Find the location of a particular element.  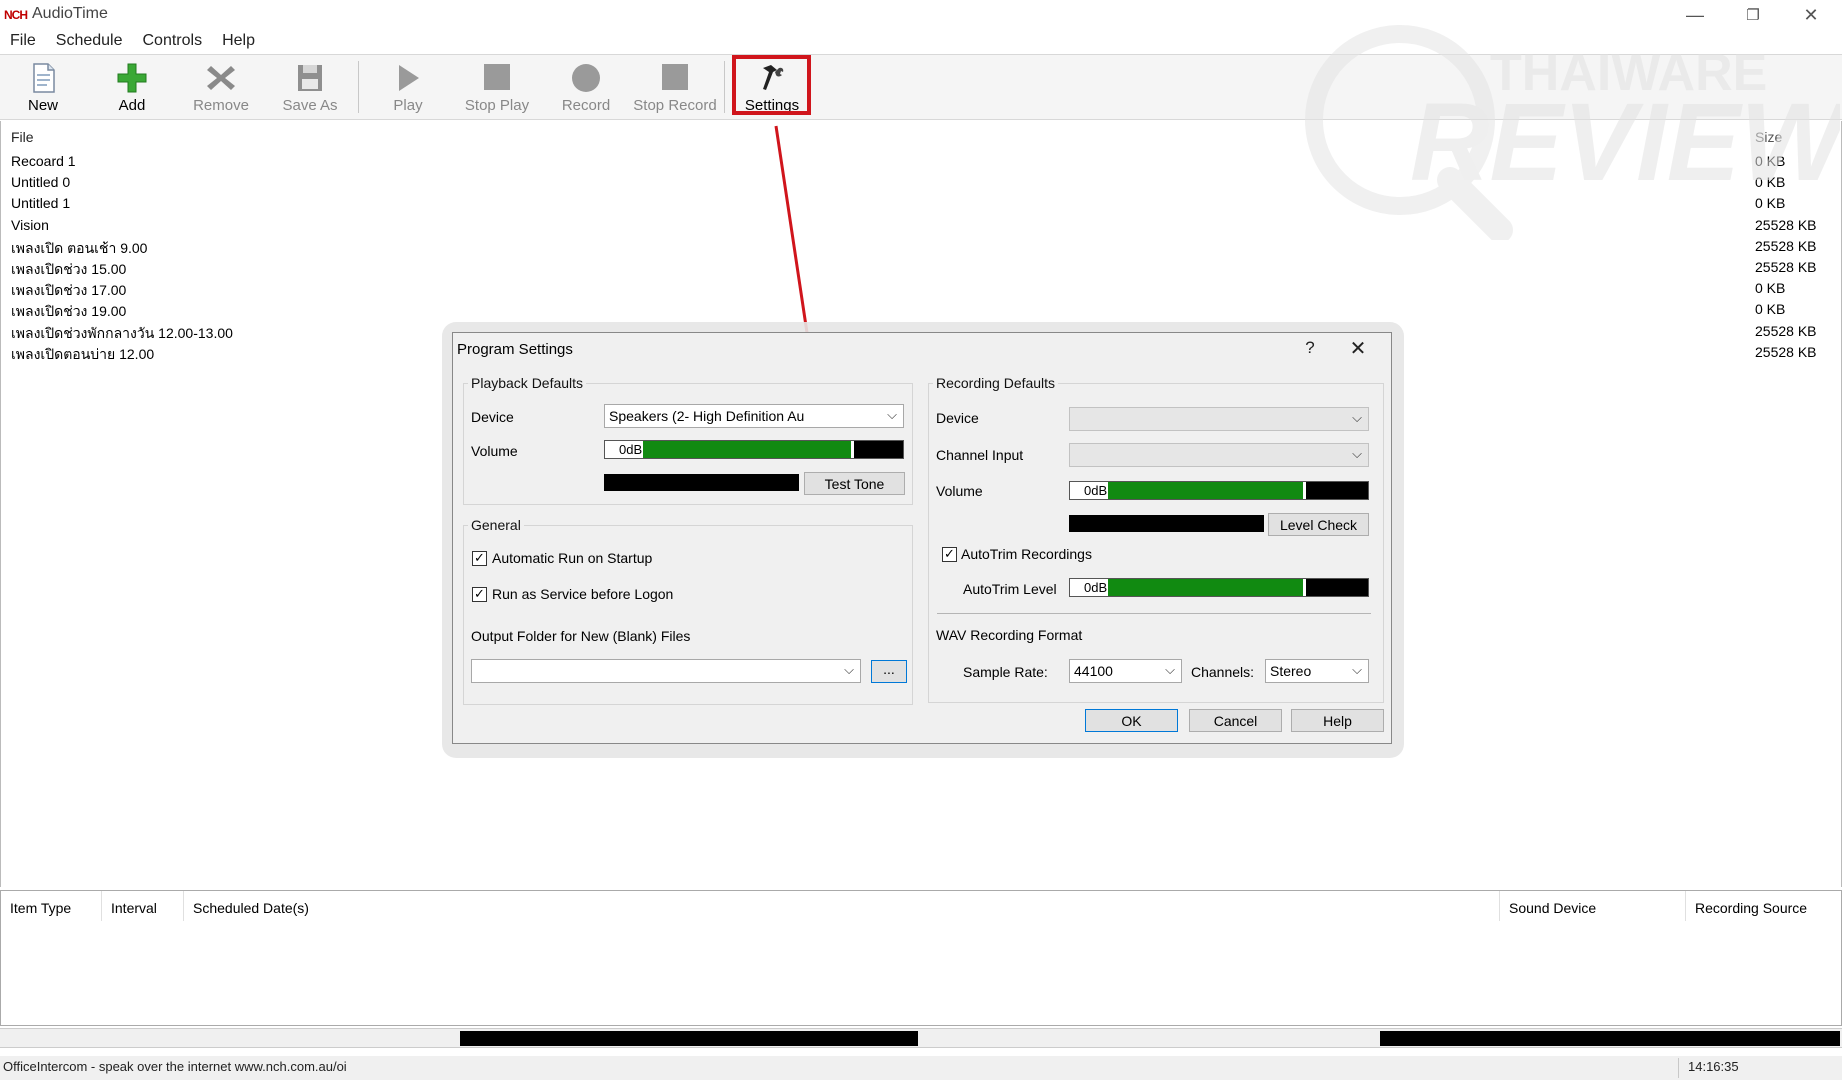

stop-icon is located at coordinates (497, 77).